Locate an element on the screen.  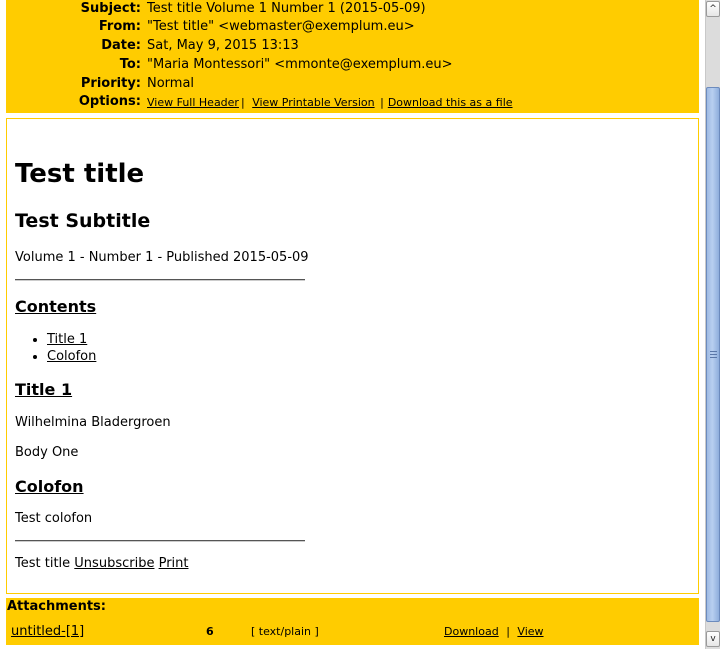
date-value: Sat, May 9, 2015 13:13 is located at coordinates (223, 45).